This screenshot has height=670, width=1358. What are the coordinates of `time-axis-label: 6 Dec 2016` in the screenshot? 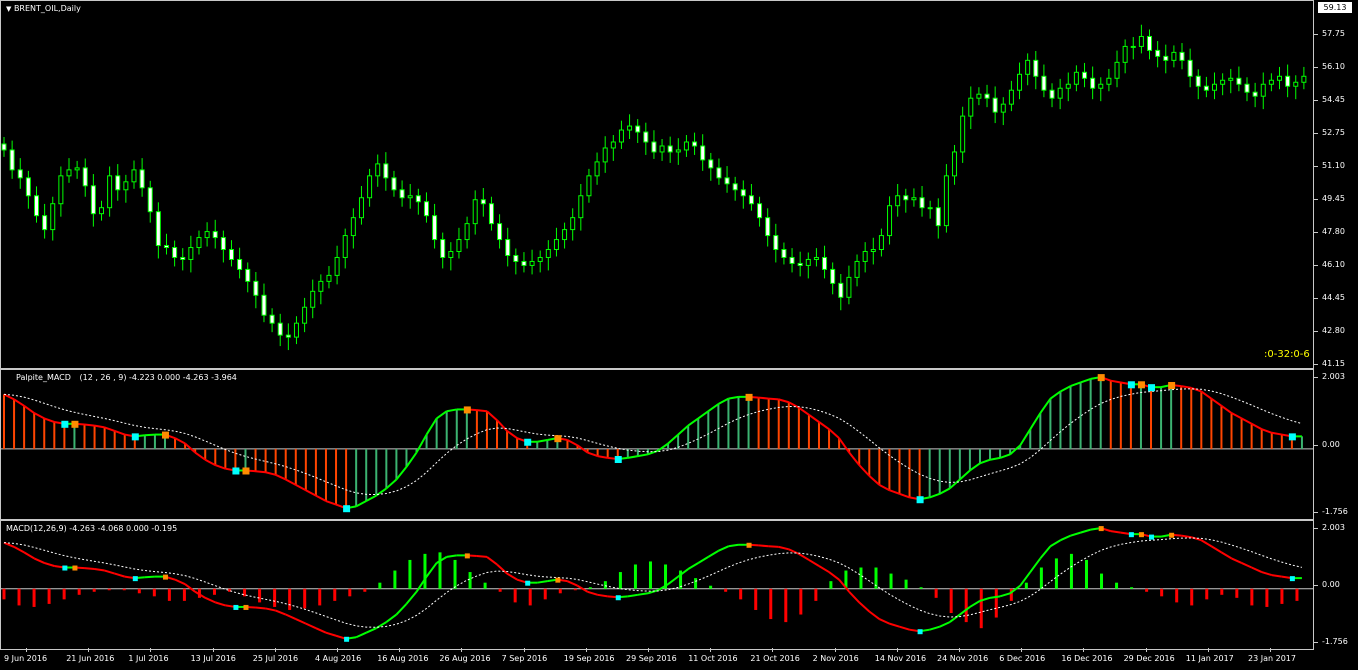 It's located at (1022, 658).